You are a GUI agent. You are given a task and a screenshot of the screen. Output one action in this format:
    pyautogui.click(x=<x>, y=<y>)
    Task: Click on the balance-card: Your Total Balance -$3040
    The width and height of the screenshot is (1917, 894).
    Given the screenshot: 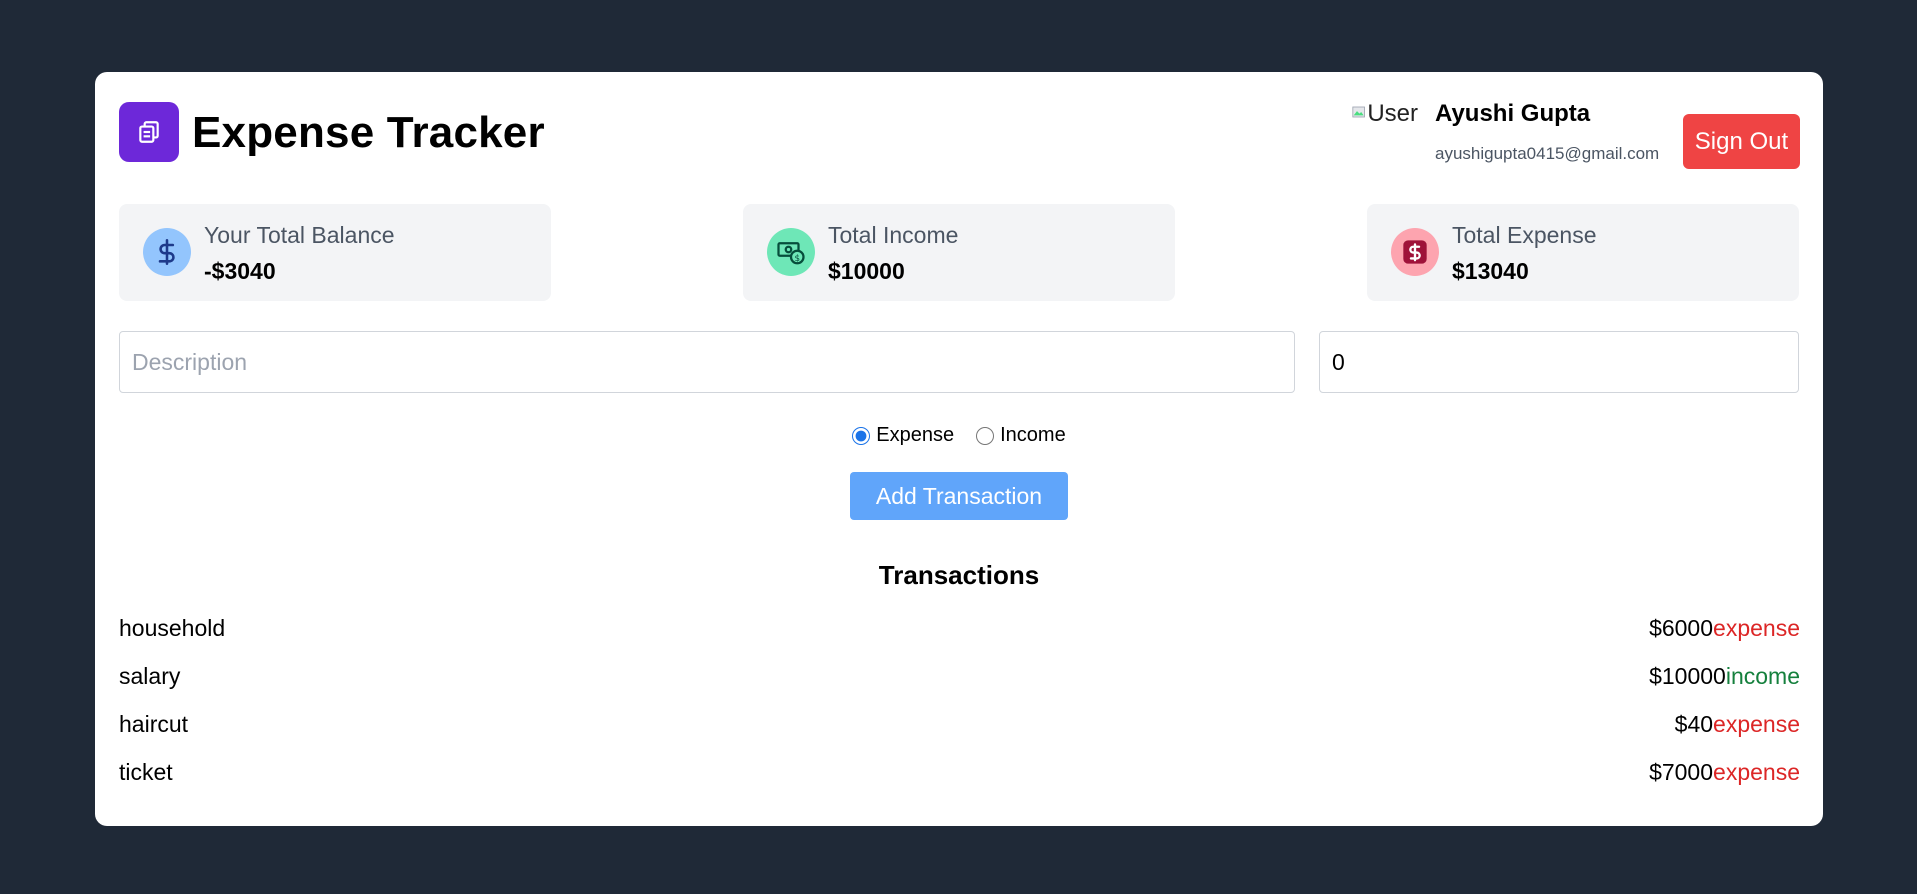 What is the action you would take?
    pyautogui.click(x=335, y=252)
    